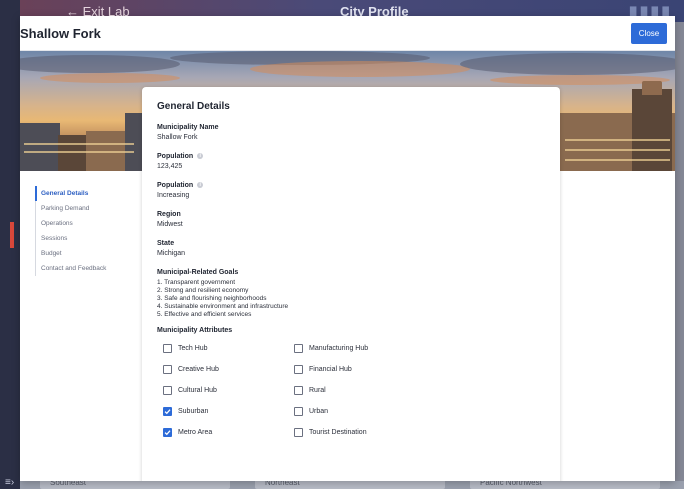 This screenshot has width=684, height=489. What do you see at coordinates (193, 348) in the screenshot?
I see `attribute-label: Tech Hub` at bounding box center [193, 348].